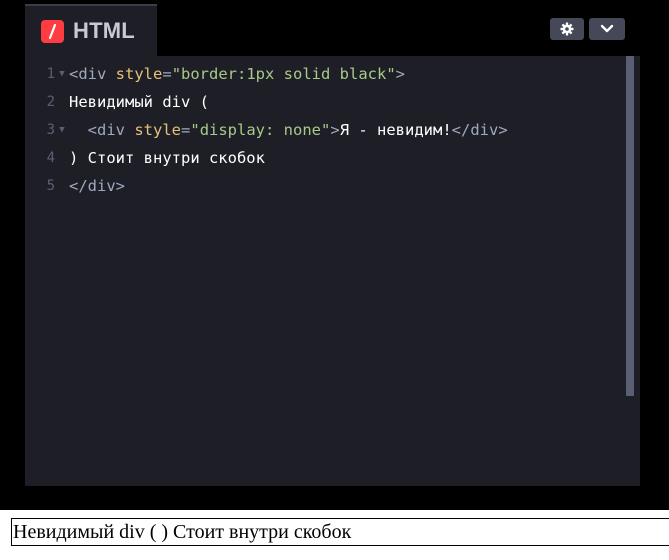  Describe the element at coordinates (325, 102) in the screenshot. I see `code-line: 2 Невидимый div (` at that location.